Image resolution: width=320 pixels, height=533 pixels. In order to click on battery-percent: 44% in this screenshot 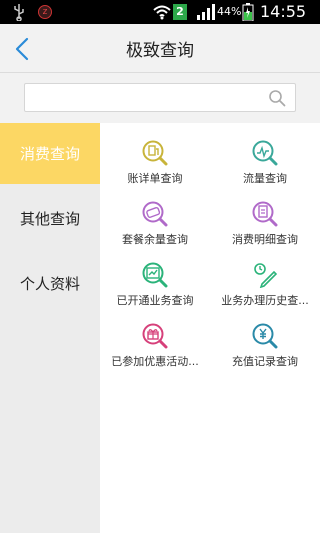, I will do `click(229, 11)`.